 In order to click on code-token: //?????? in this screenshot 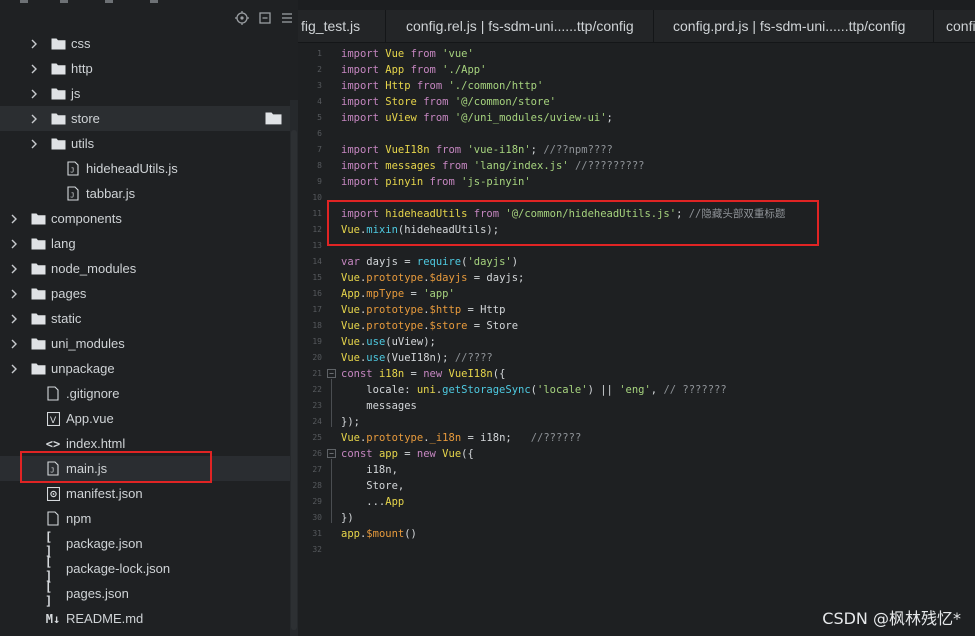, I will do `click(556, 438)`.